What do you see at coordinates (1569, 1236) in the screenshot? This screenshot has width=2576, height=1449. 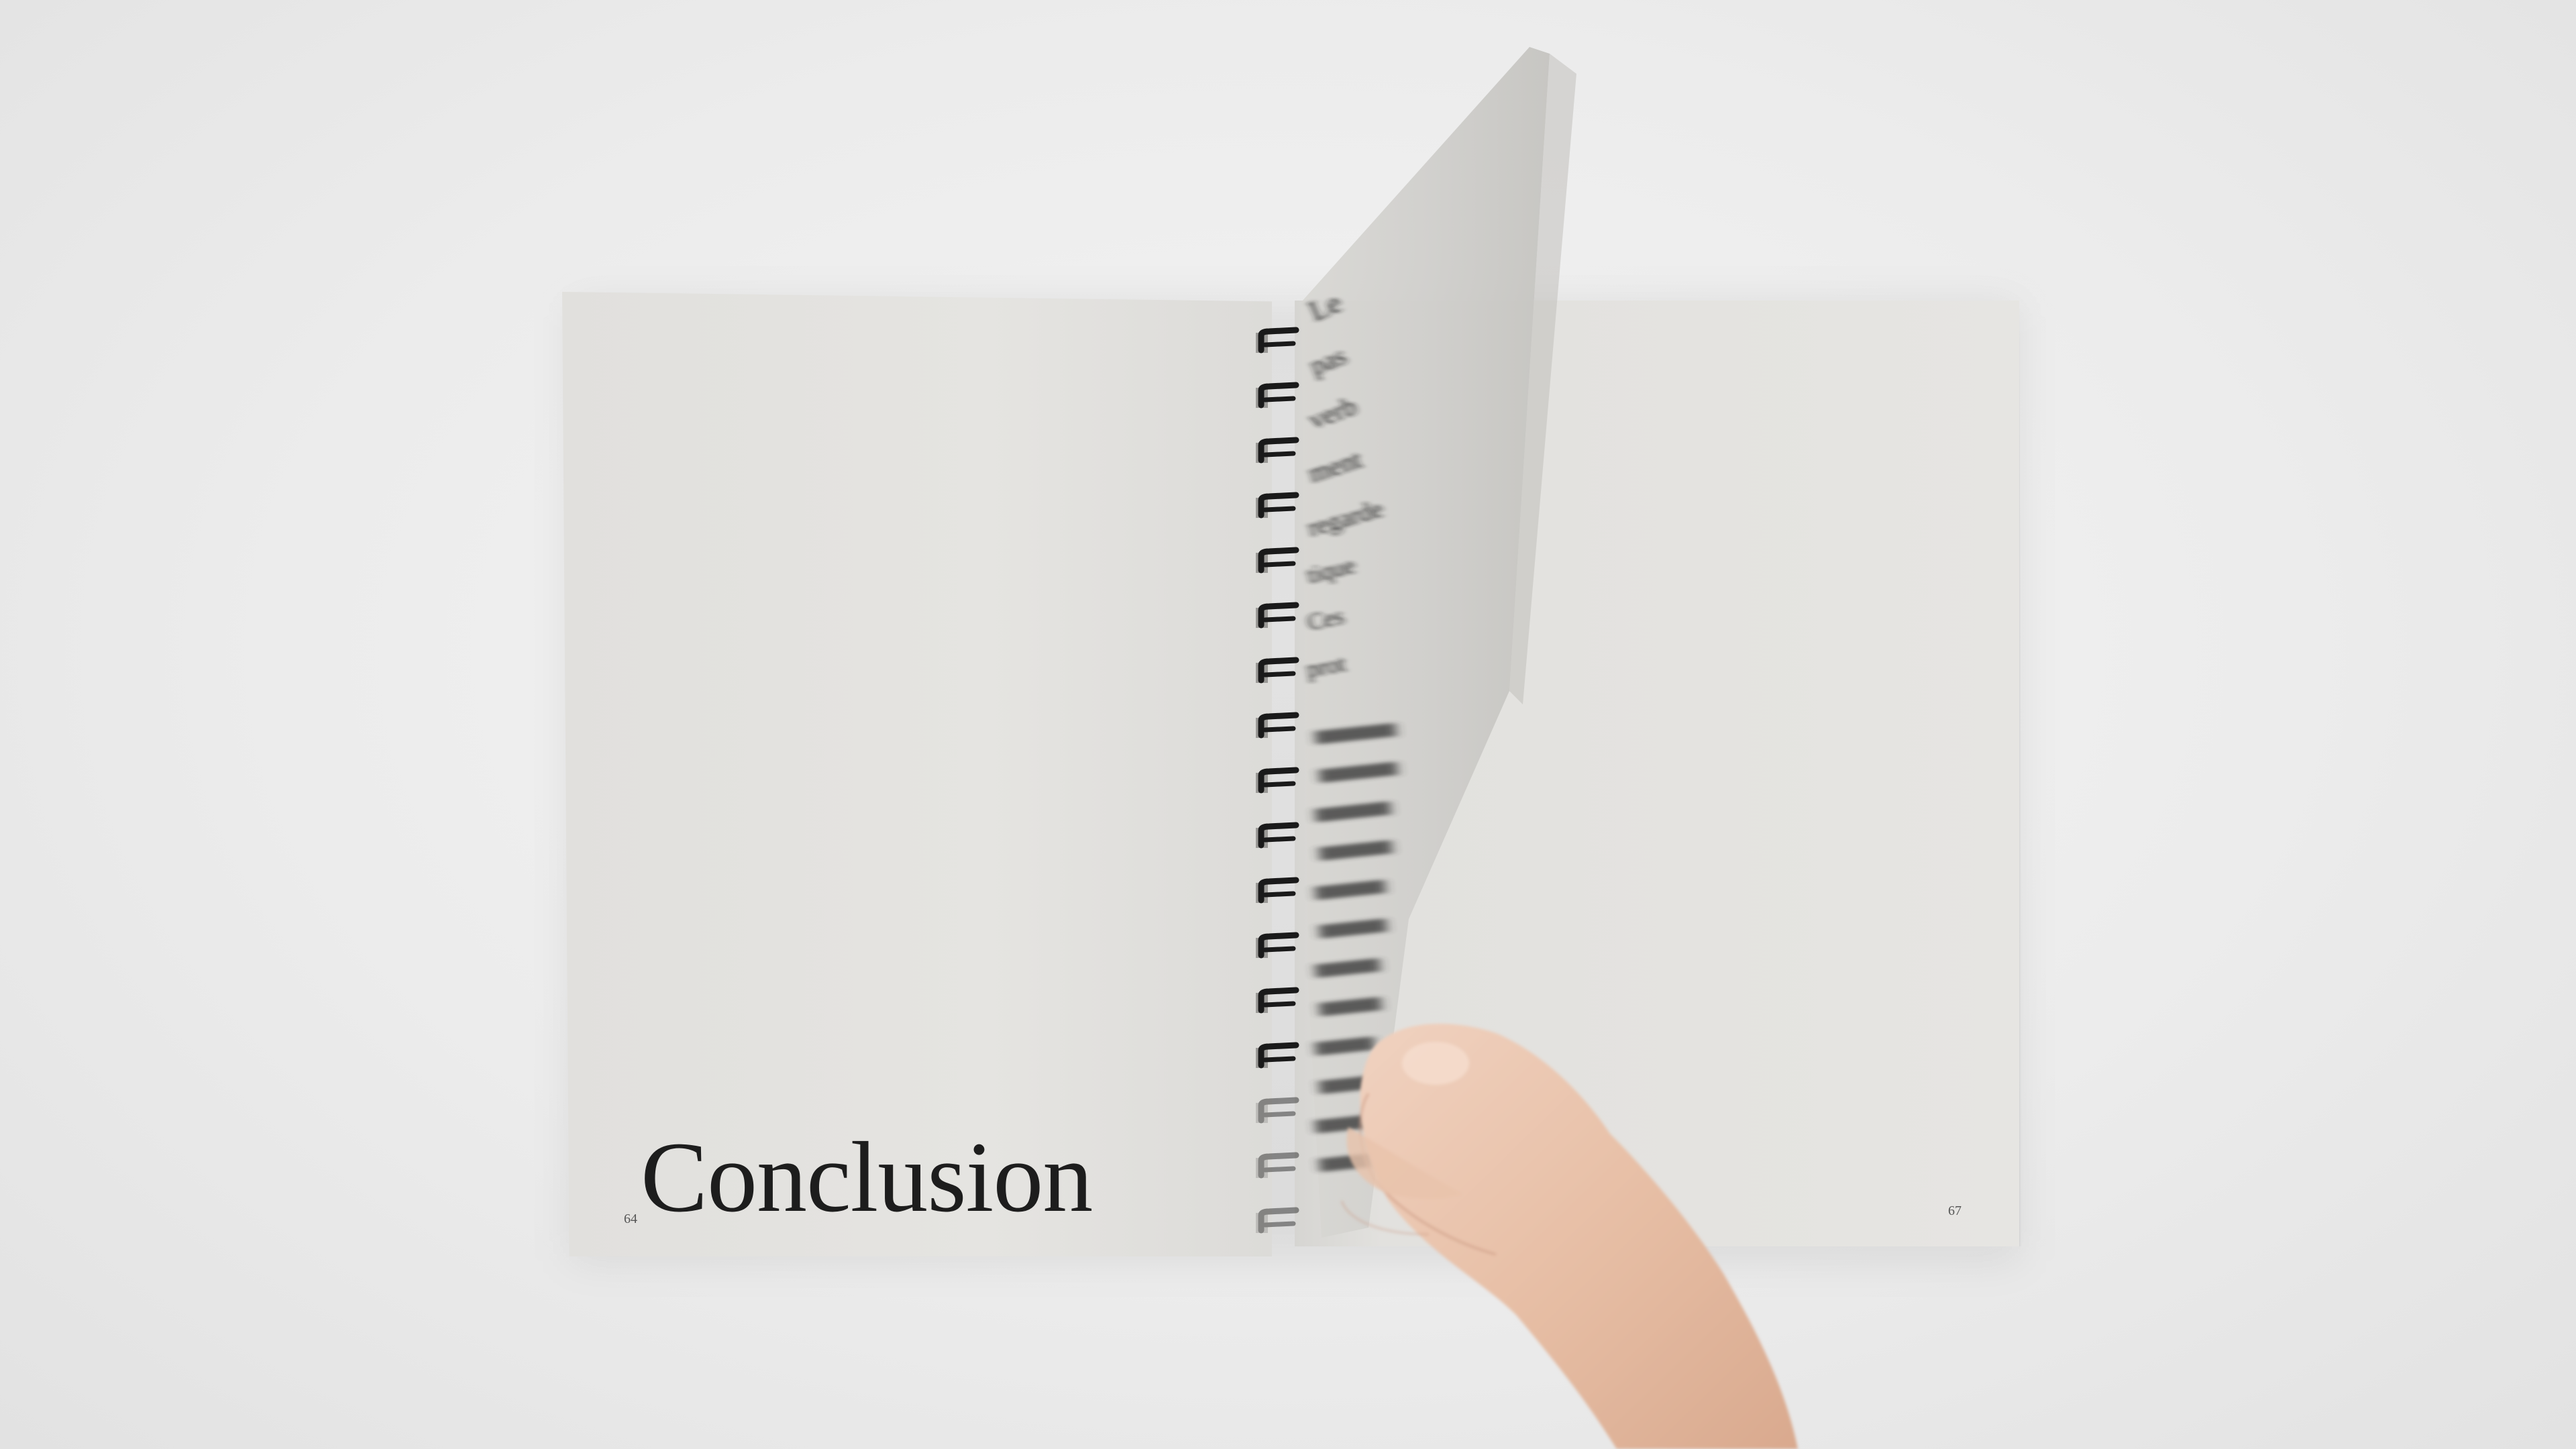 I see `hand` at bounding box center [1569, 1236].